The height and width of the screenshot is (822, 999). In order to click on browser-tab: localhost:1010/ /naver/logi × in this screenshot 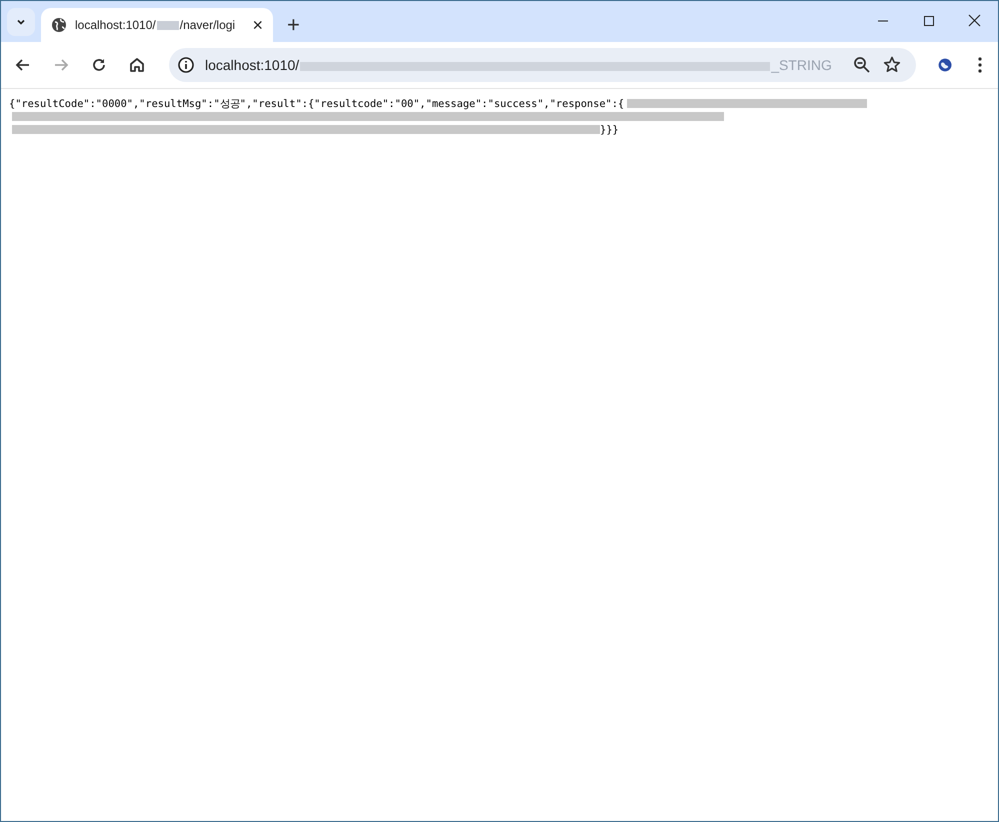, I will do `click(157, 25)`.